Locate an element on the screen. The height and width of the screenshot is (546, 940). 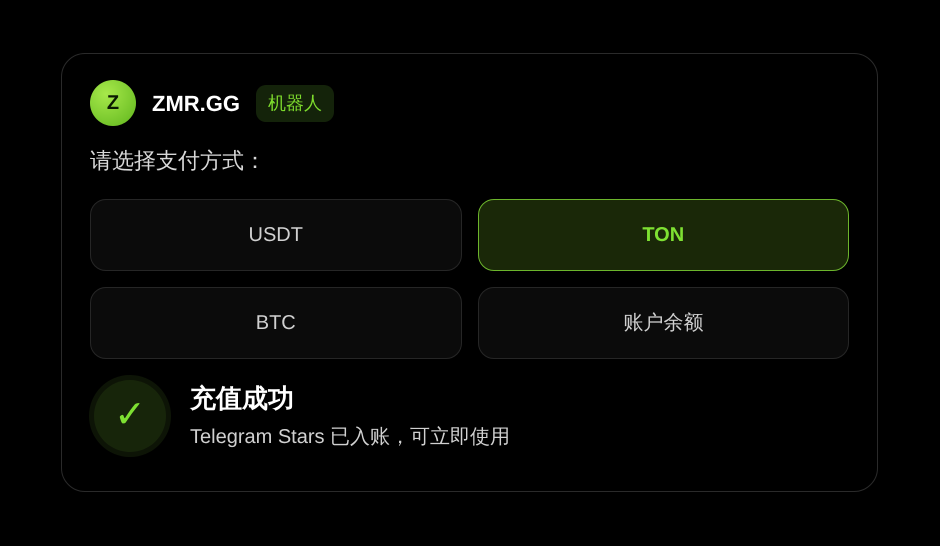
payment-option: USDT is located at coordinates (276, 235).